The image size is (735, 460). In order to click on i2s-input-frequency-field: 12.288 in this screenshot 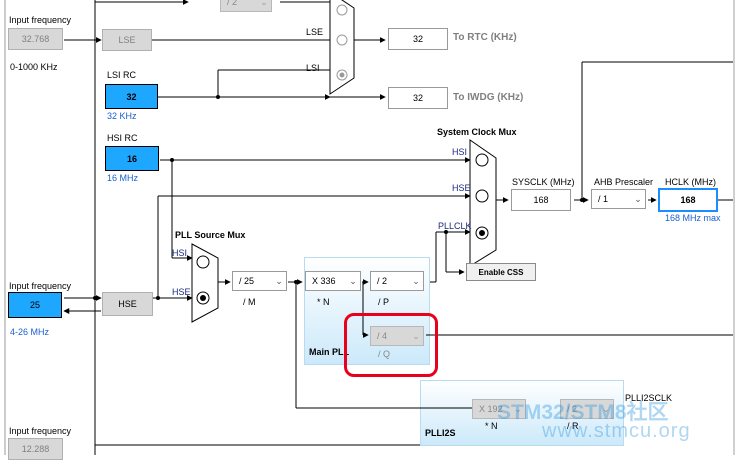, I will do `click(35, 449)`.